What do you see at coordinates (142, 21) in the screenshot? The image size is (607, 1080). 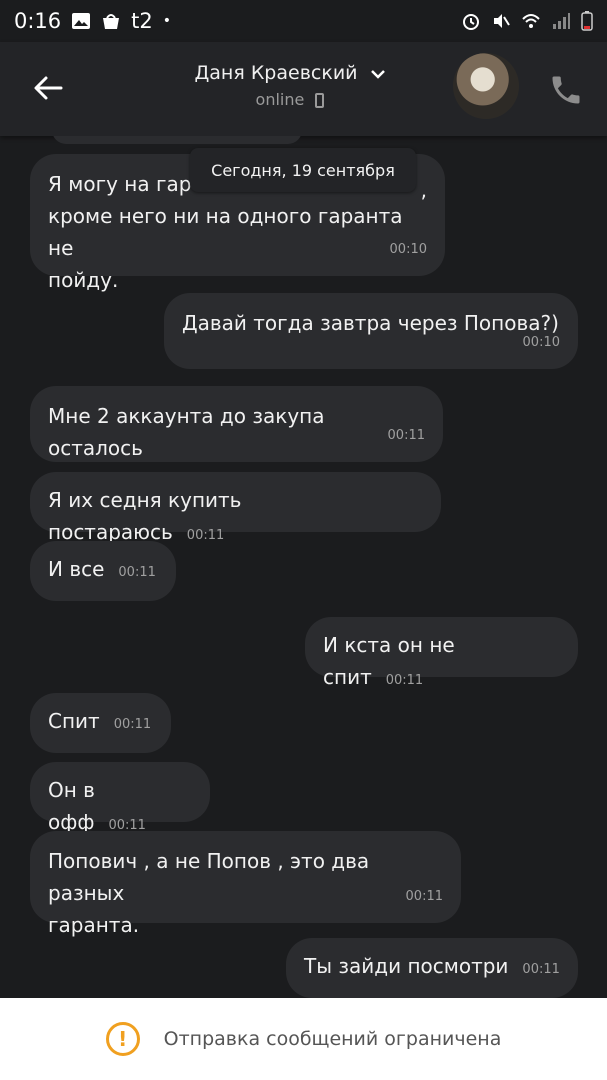 I see `carrier-label: t2` at bounding box center [142, 21].